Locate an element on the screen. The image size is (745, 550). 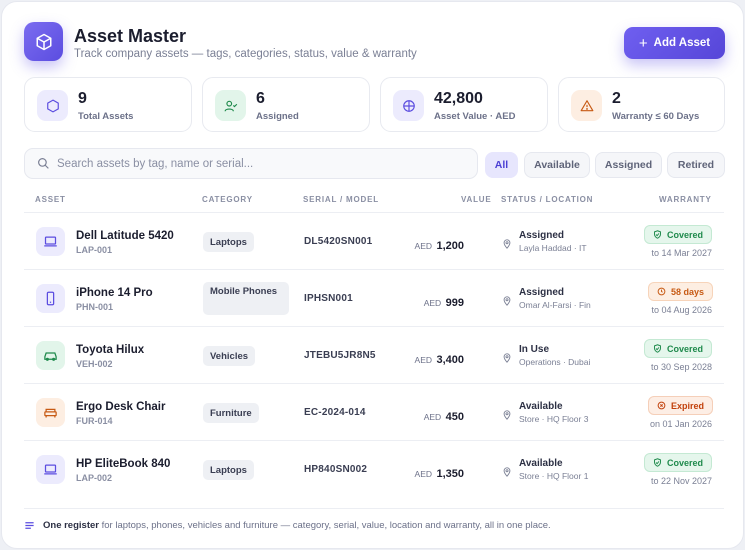
asset-value: AED 1,200 is located at coordinates (438, 245).